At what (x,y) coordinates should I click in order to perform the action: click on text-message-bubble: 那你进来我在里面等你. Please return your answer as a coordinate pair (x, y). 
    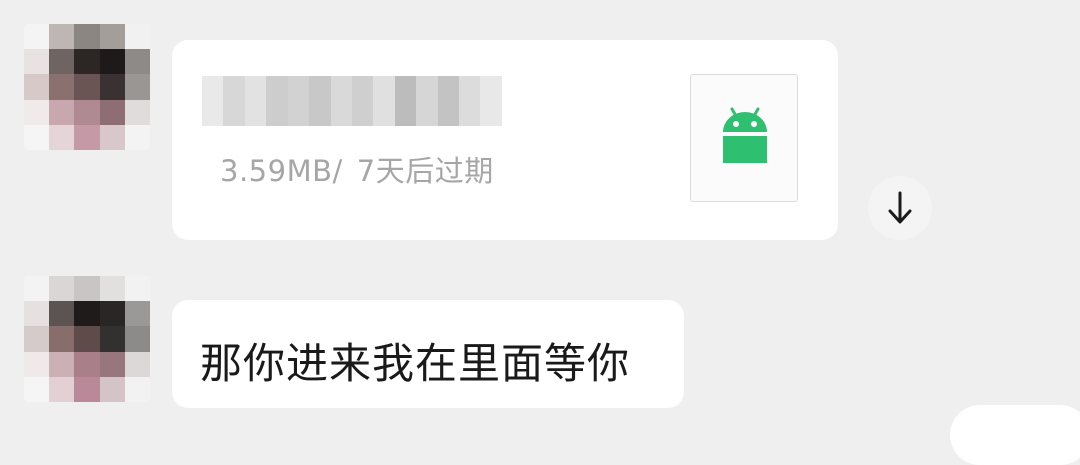
    Looking at the image, I should click on (428, 354).